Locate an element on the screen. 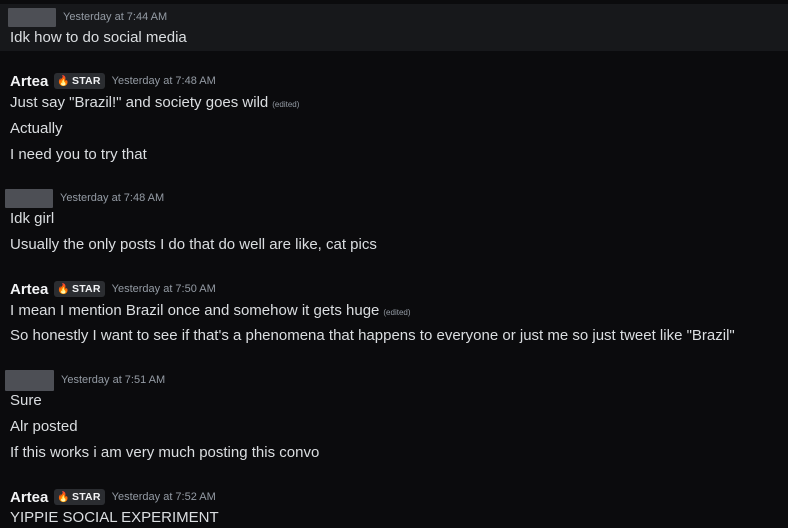 The height and width of the screenshot is (528, 788). message-text: I need you to try that is located at coordinates (78, 154).